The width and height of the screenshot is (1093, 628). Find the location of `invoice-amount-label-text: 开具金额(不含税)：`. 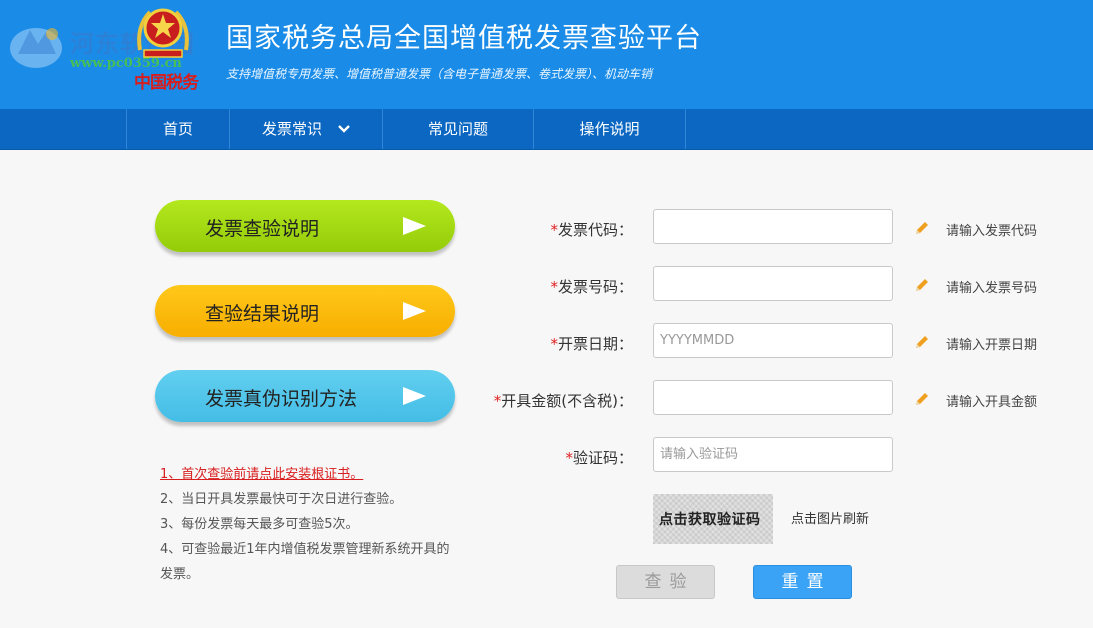

invoice-amount-label-text: 开具金额(不含税)： is located at coordinates (567, 401).